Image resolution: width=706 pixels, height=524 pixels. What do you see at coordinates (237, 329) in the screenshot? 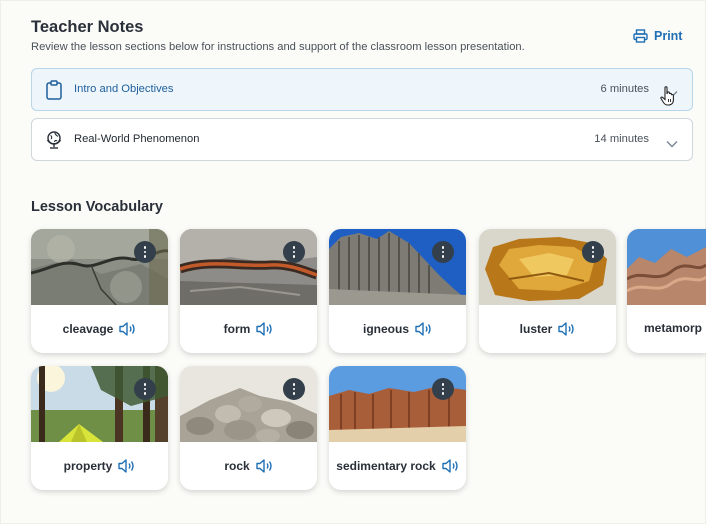
I see `vocab-word: form` at bounding box center [237, 329].